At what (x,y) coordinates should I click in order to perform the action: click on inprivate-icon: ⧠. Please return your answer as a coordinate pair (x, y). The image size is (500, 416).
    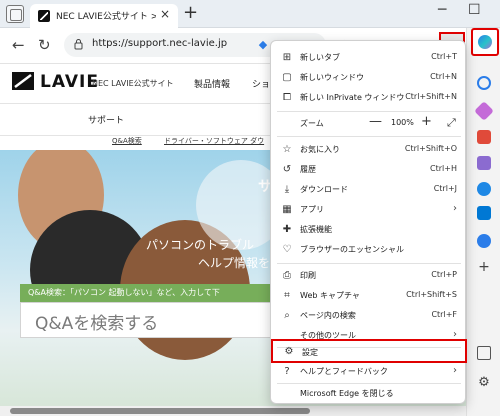
    Looking at the image, I should click on (287, 97).